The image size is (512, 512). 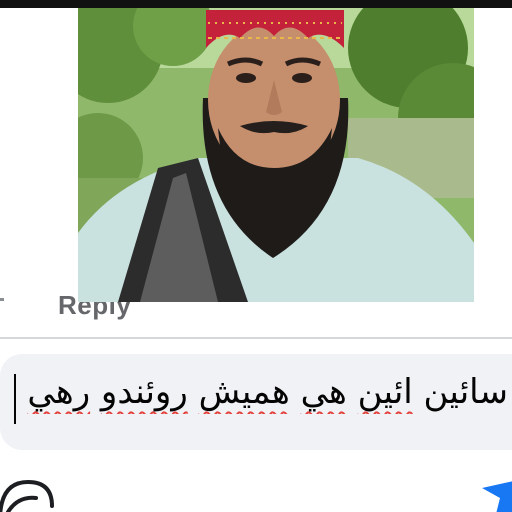 I want to click on sticker-icon, so click(x=28, y=492).